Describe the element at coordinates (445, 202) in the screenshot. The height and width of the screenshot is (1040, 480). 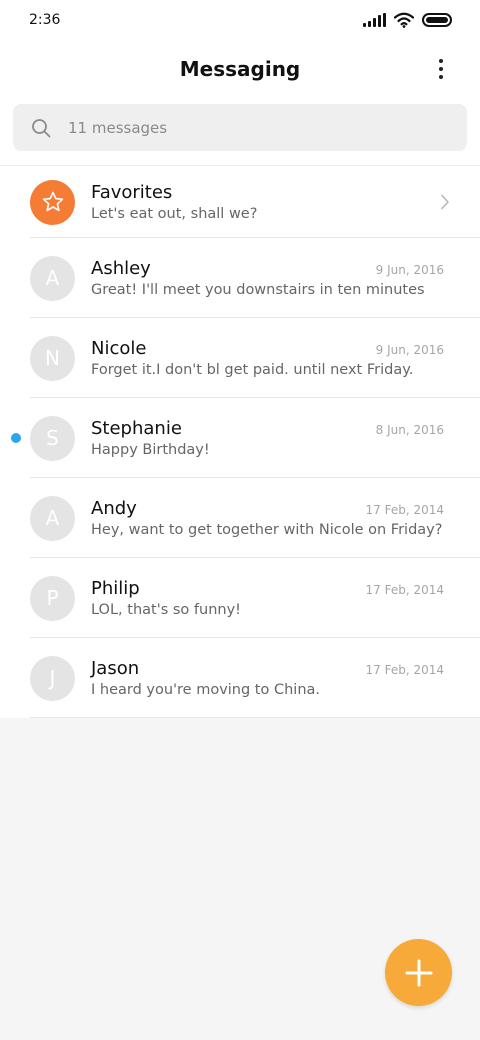
I see `chevron-right-icon` at that location.